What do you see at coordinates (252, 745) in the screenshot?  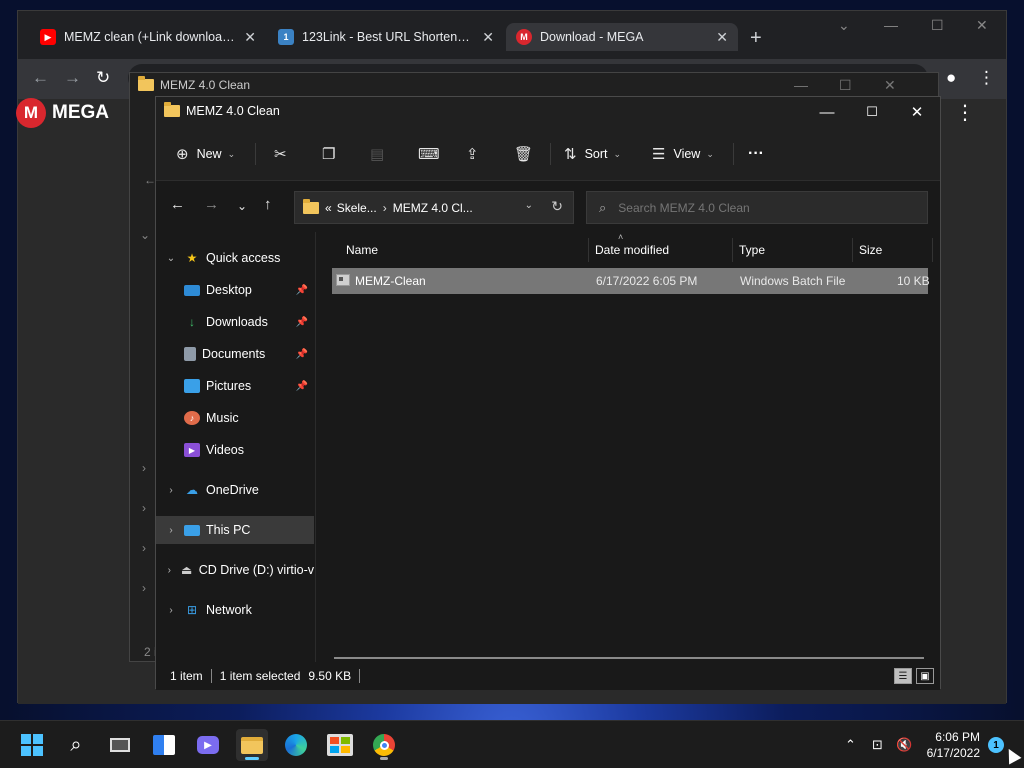 I see `file-explorer-taskbar-button` at bounding box center [252, 745].